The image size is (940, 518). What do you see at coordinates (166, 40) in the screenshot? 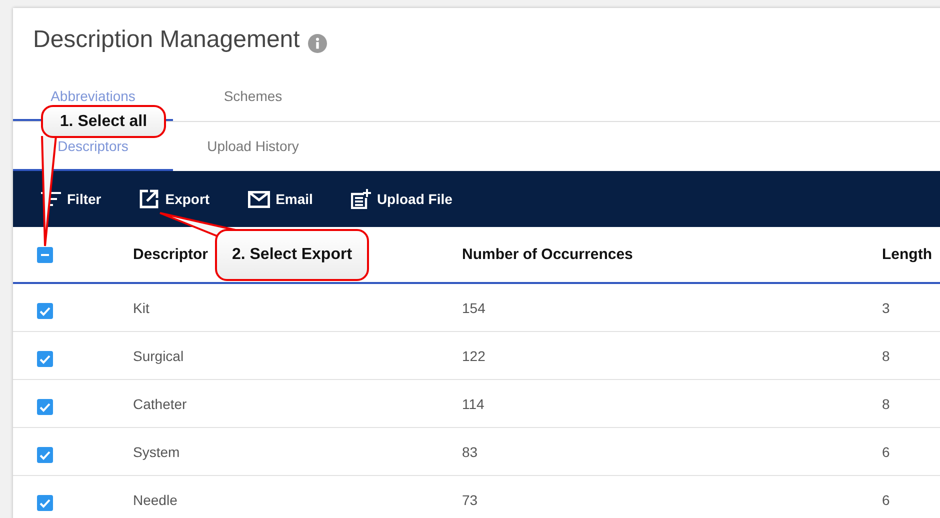
I see `page-title: Description Management` at bounding box center [166, 40].